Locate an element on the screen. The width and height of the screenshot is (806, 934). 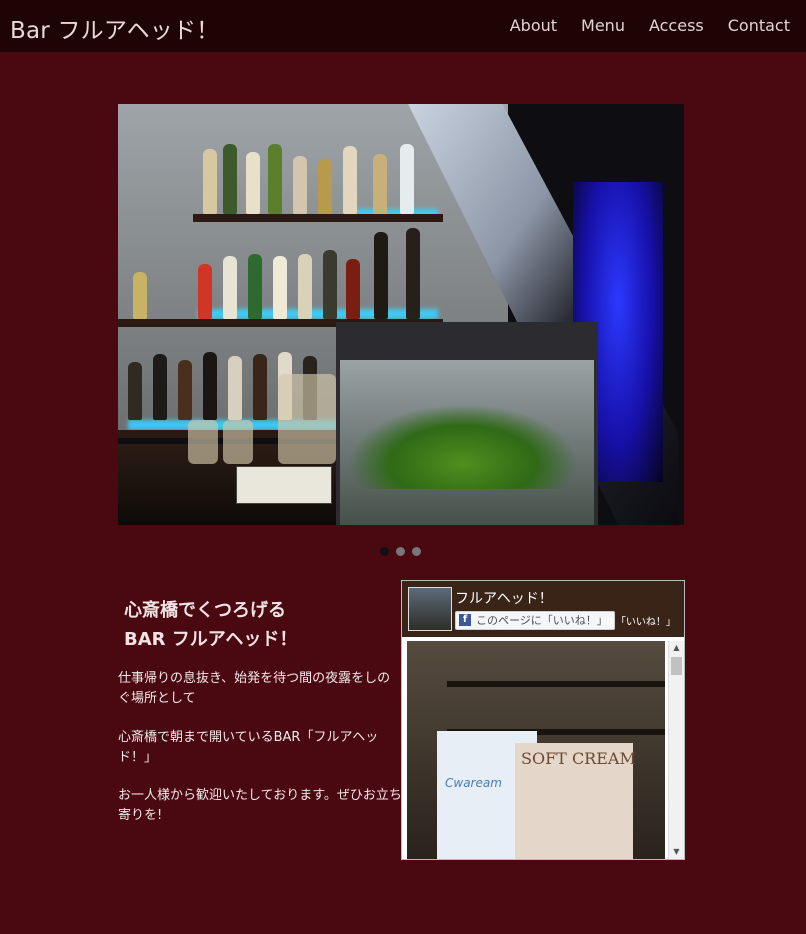
facebook-page-name: フルアヘッド！ is located at coordinates (504, 598).